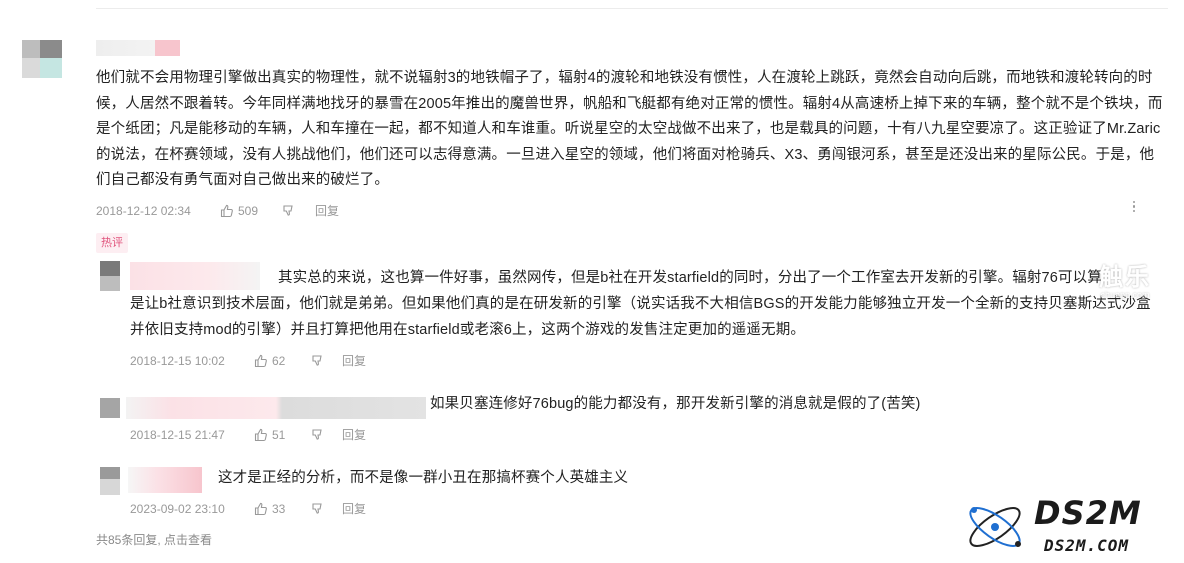  Describe the element at coordinates (269, 509) in the screenshot. I see `like-button: 33` at that location.